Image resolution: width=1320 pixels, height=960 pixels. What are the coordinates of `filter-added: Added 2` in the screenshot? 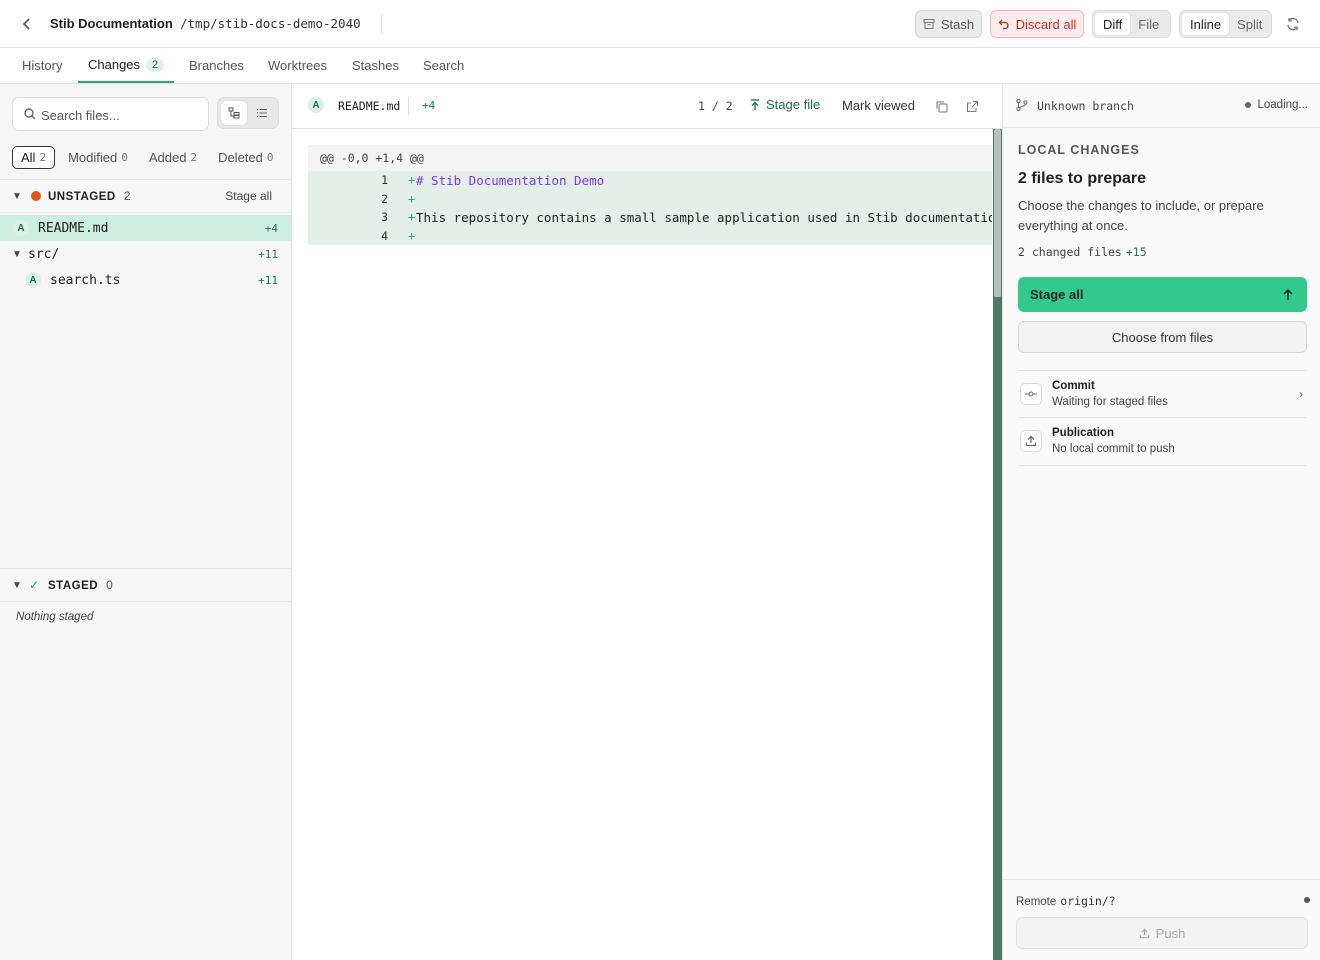 It's located at (173, 157).